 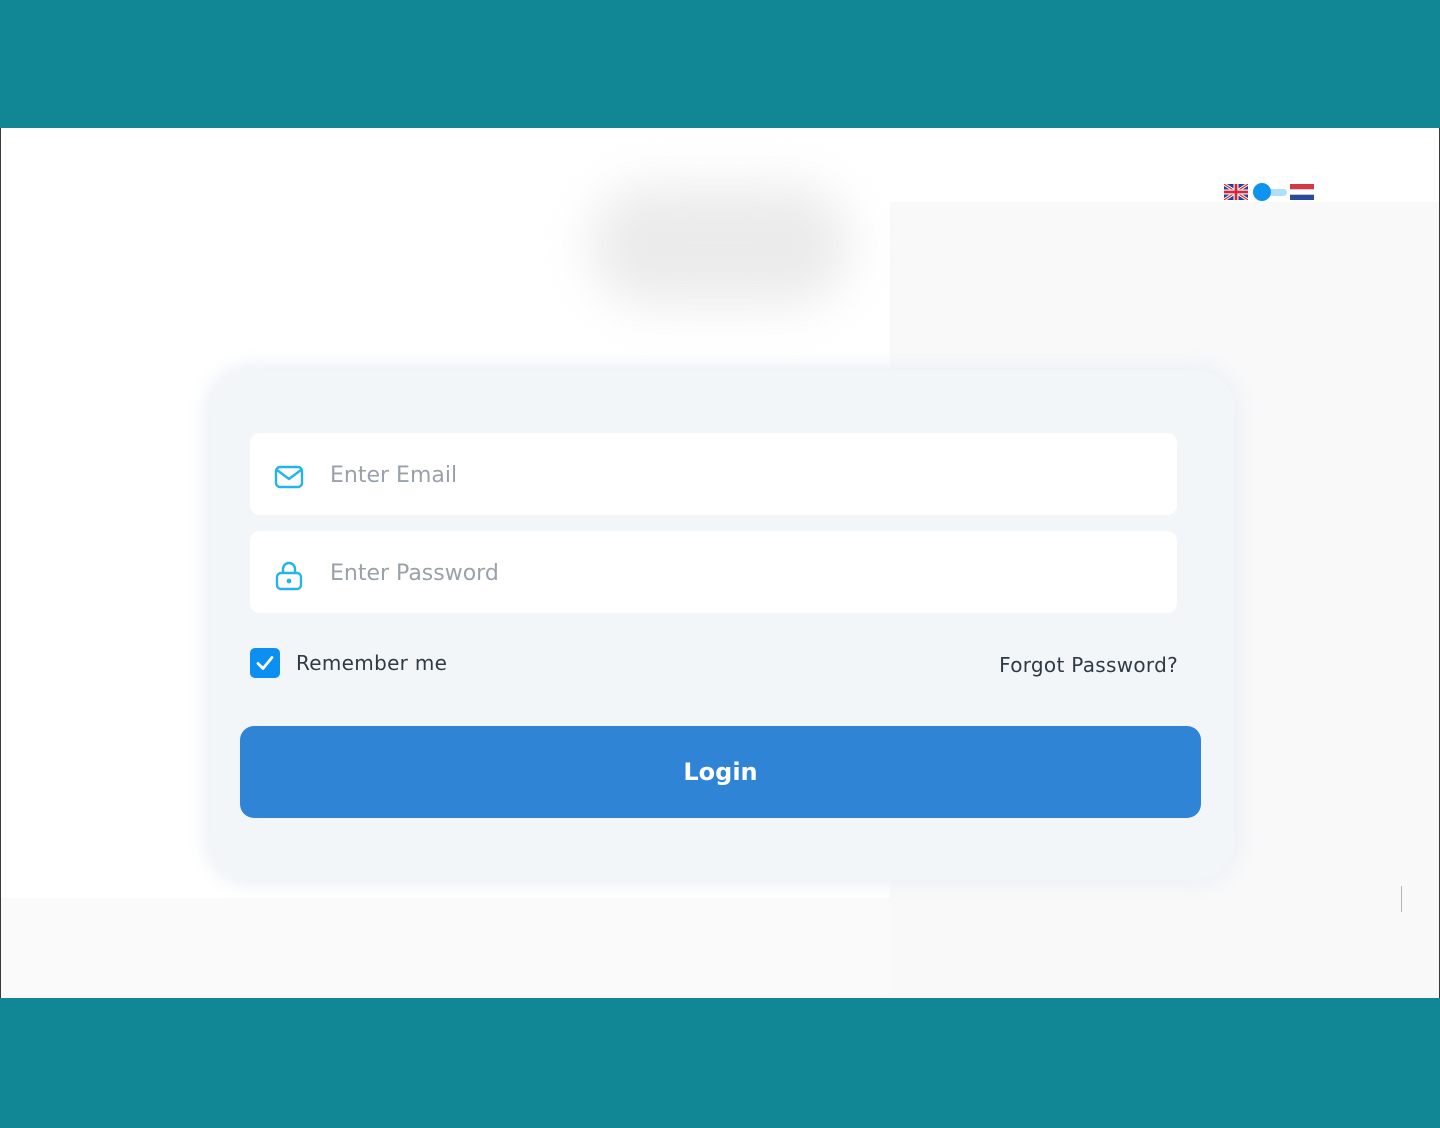 What do you see at coordinates (289, 576) in the screenshot?
I see `lock-icon` at bounding box center [289, 576].